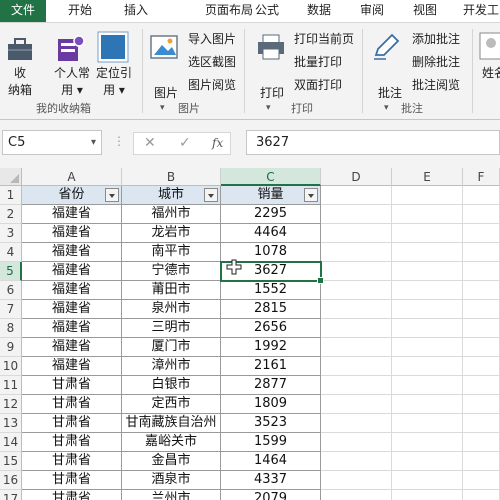  I want to click on row-header: 11, so click(11, 385).